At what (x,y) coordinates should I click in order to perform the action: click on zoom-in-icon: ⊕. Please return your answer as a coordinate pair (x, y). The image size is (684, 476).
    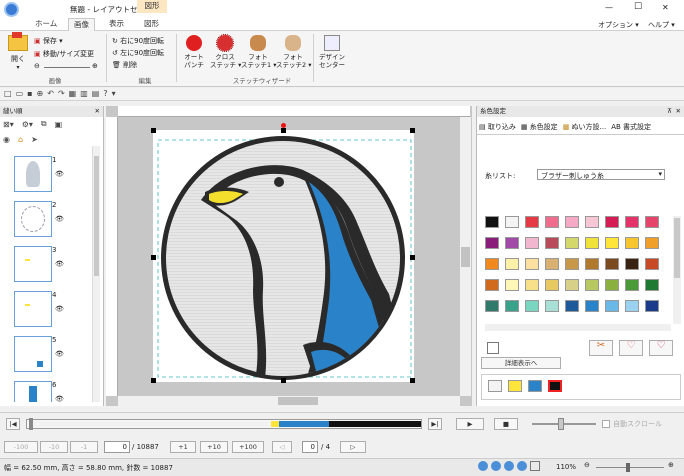
    Looking at the image, I should click on (671, 465).